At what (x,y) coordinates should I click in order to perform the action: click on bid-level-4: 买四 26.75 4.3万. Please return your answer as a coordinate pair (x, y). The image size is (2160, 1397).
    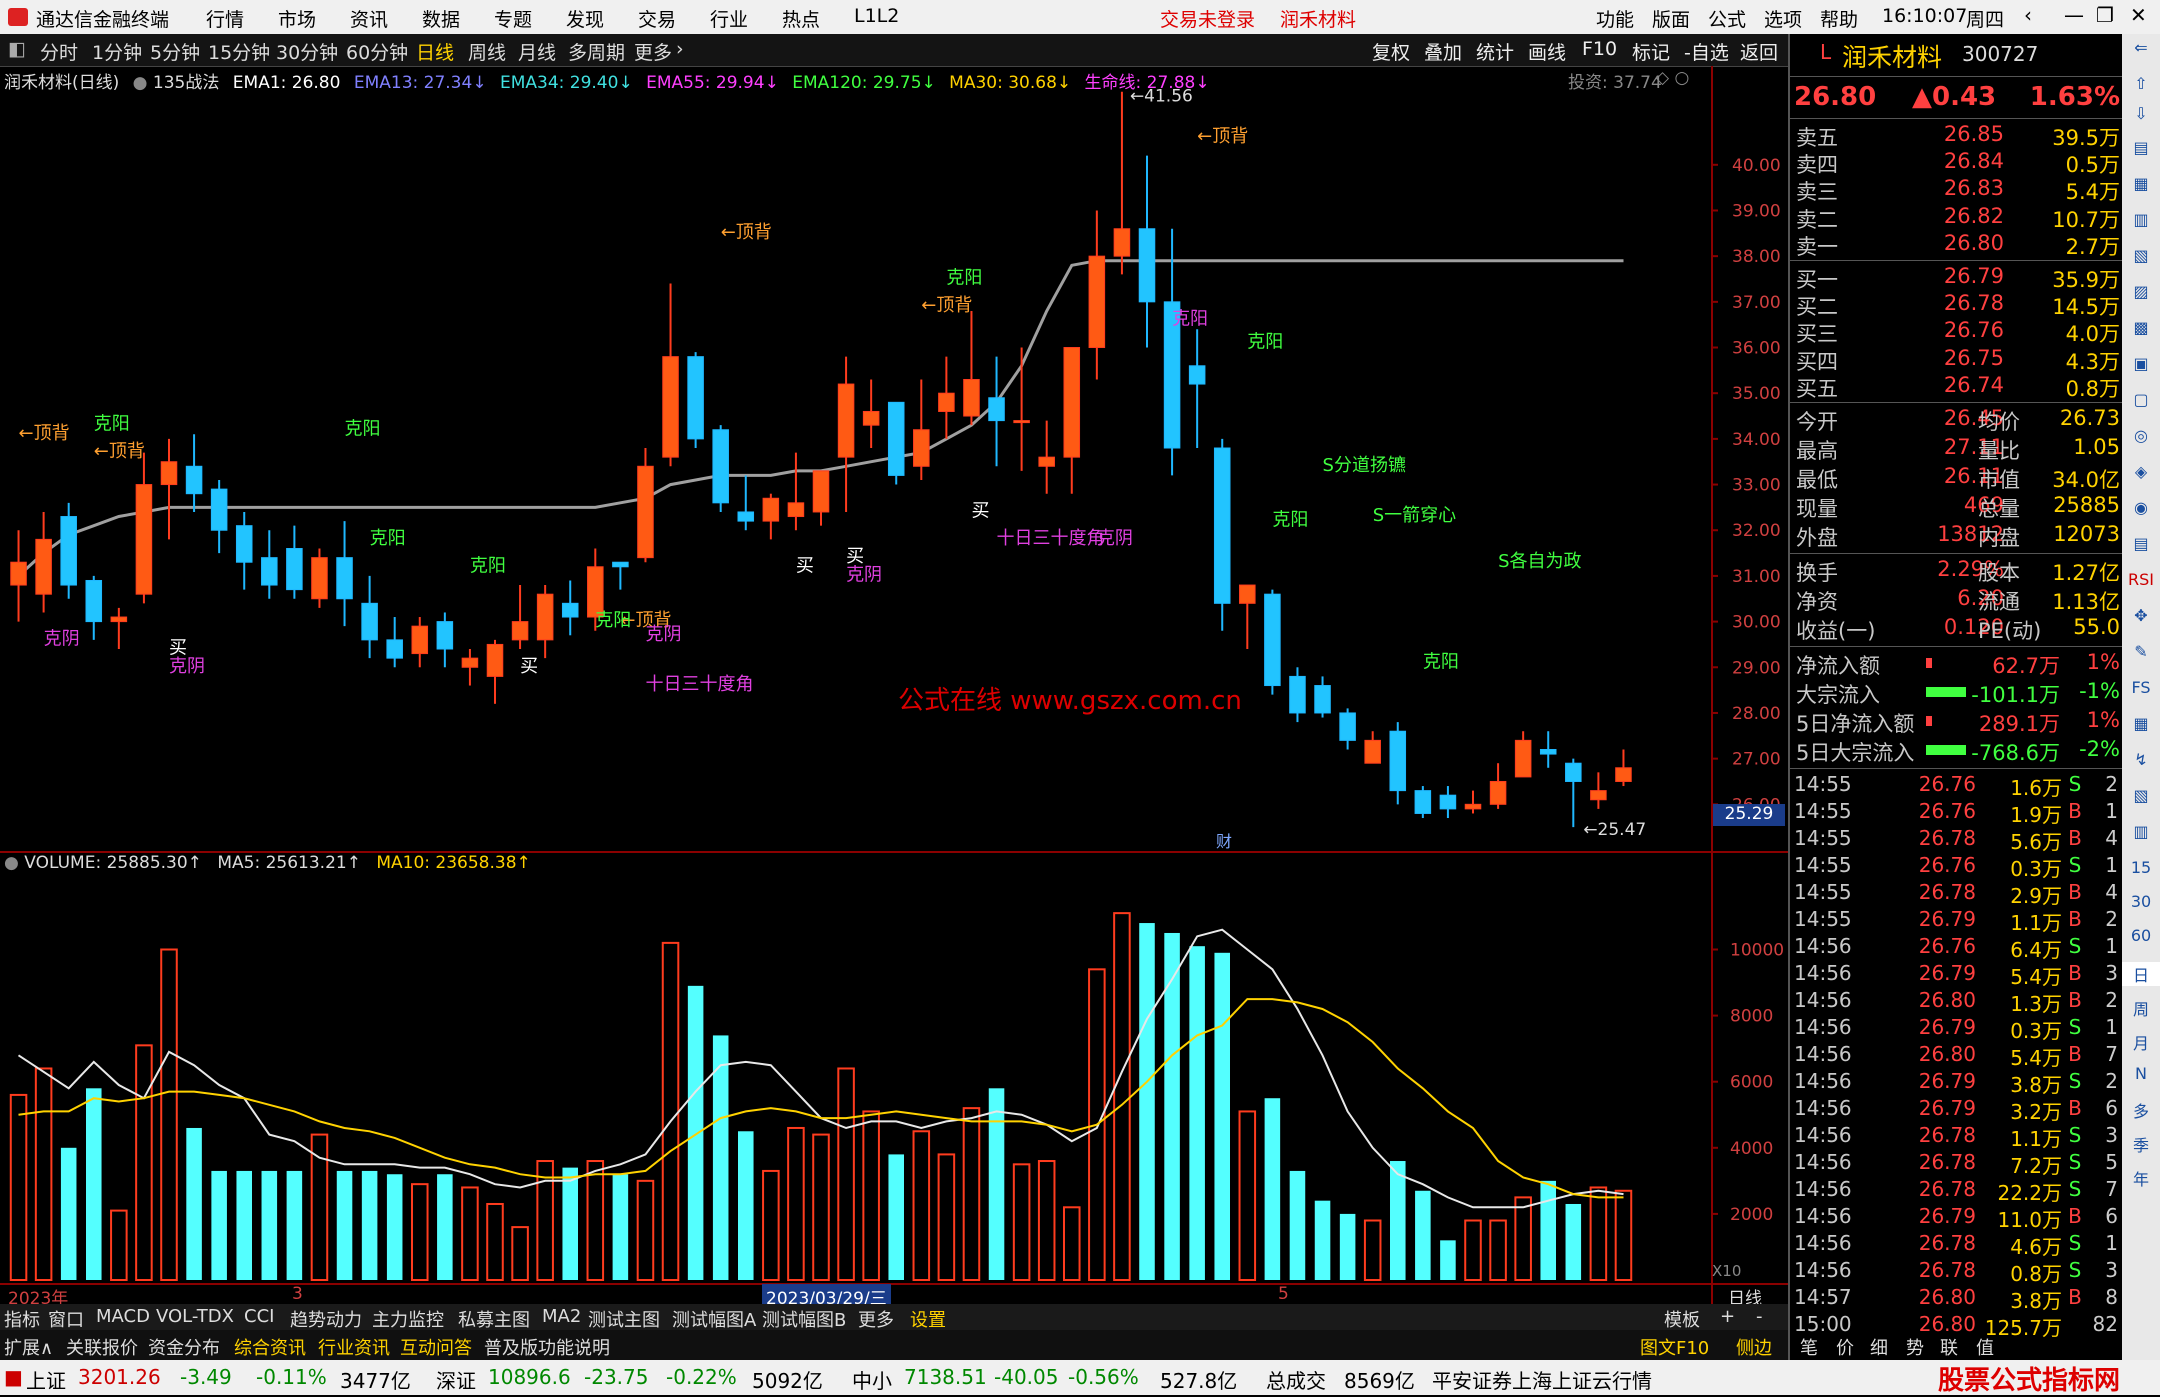
    Looking at the image, I should click on (1957, 360).